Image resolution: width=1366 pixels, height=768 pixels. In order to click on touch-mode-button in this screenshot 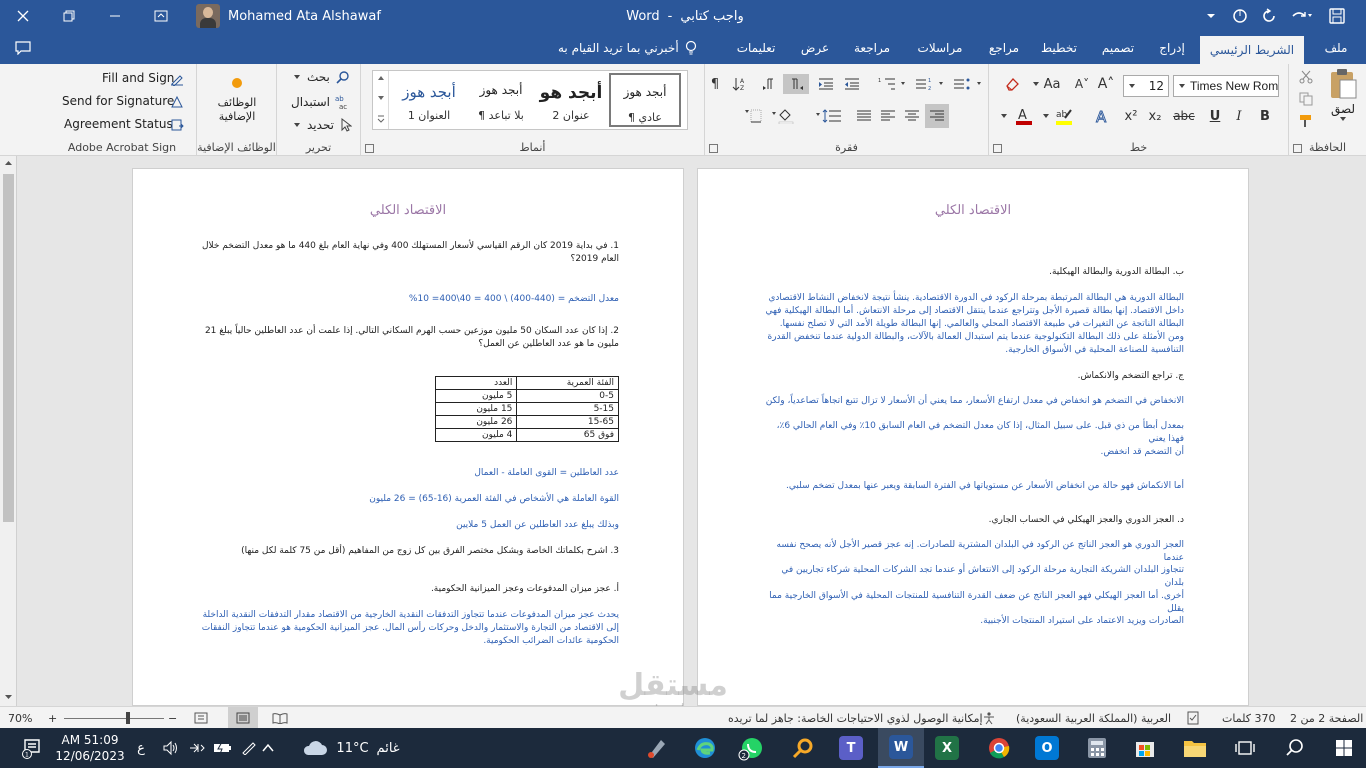, I will do `click(1240, 16)`.